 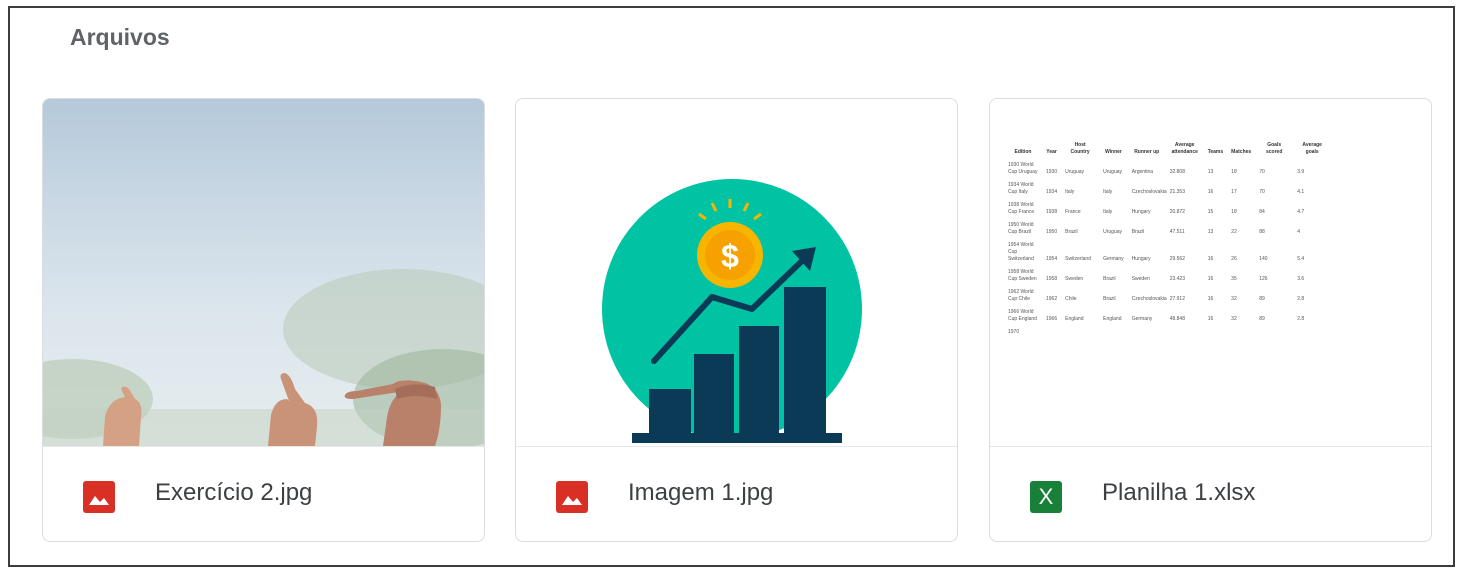 What do you see at coordinates (1046, 496) in the screenshot?
I see `excel-icon-letter: X` at bounding box center [1046, 496].